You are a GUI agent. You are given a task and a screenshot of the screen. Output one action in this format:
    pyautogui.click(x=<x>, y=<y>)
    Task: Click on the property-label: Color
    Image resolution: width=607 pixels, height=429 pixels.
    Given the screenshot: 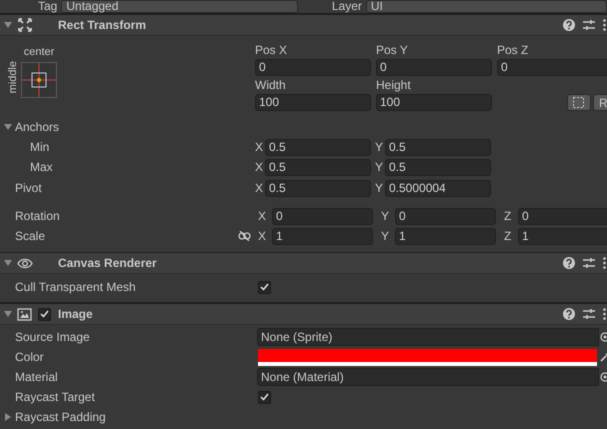 What is the action you would take?
    pyautogui.click(x=30, y=357)
    